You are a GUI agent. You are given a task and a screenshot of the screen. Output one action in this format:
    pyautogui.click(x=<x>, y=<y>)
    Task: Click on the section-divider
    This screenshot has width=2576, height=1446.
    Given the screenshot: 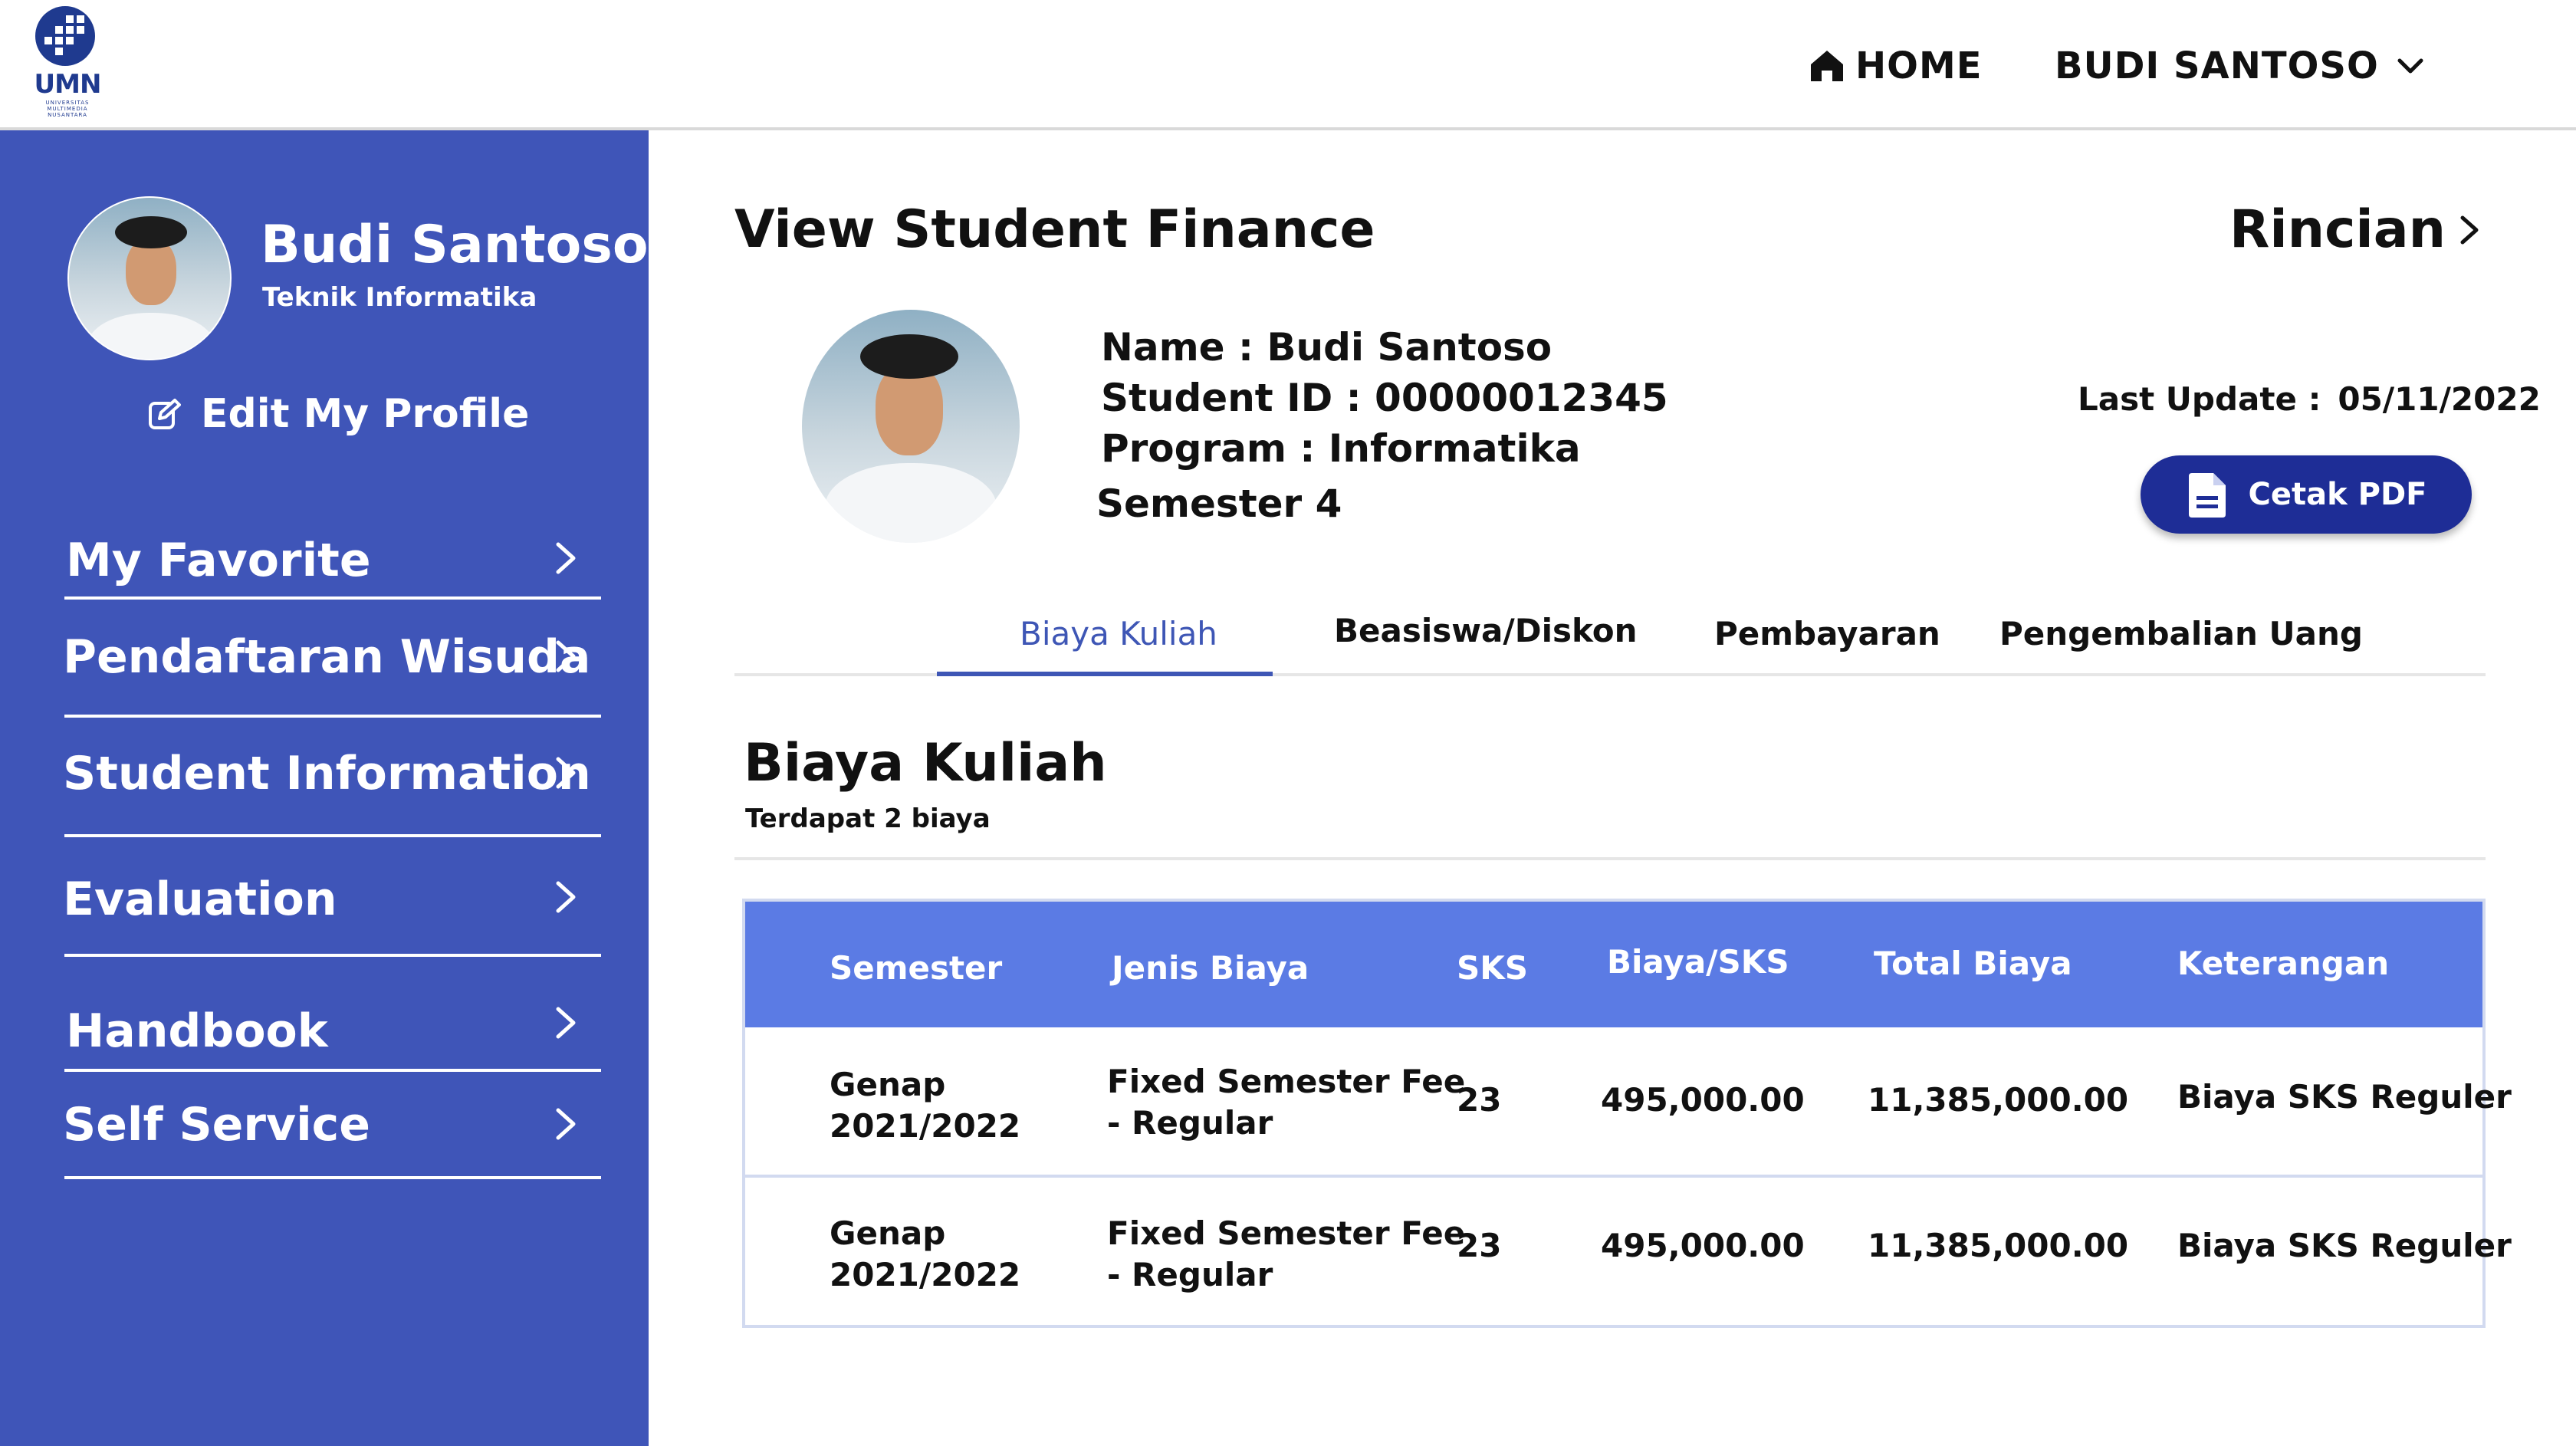 What is the action you would take?
    pyautogui.click(x=1610, y=859)
    